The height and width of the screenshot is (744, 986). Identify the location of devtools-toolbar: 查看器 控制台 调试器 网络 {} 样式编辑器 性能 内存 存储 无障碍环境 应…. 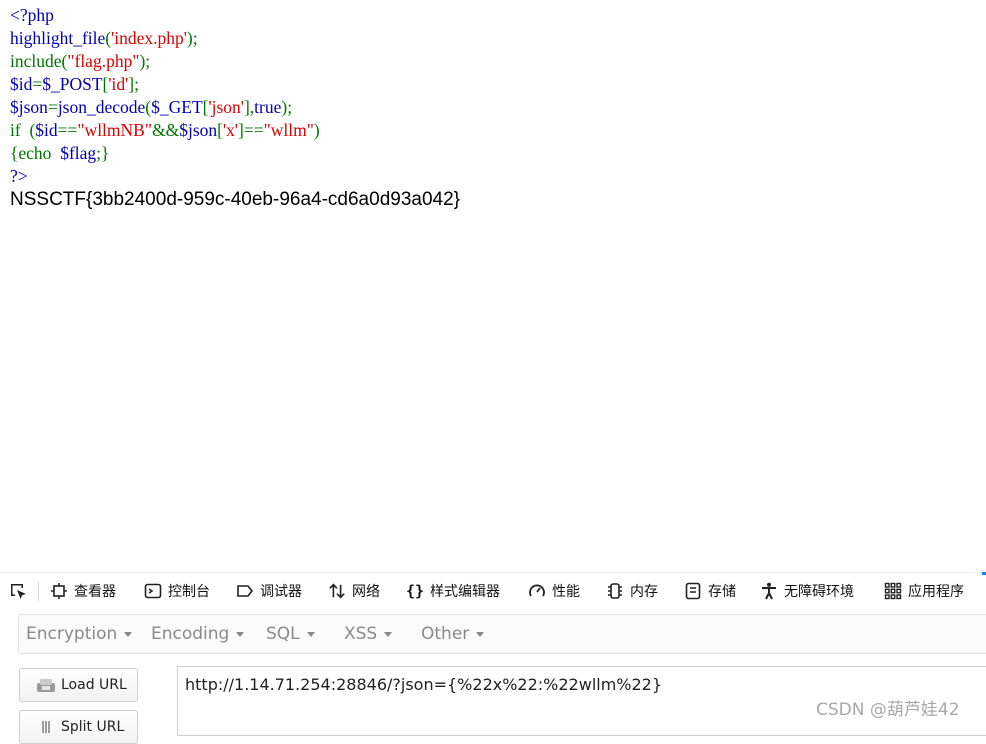
(493, 590).